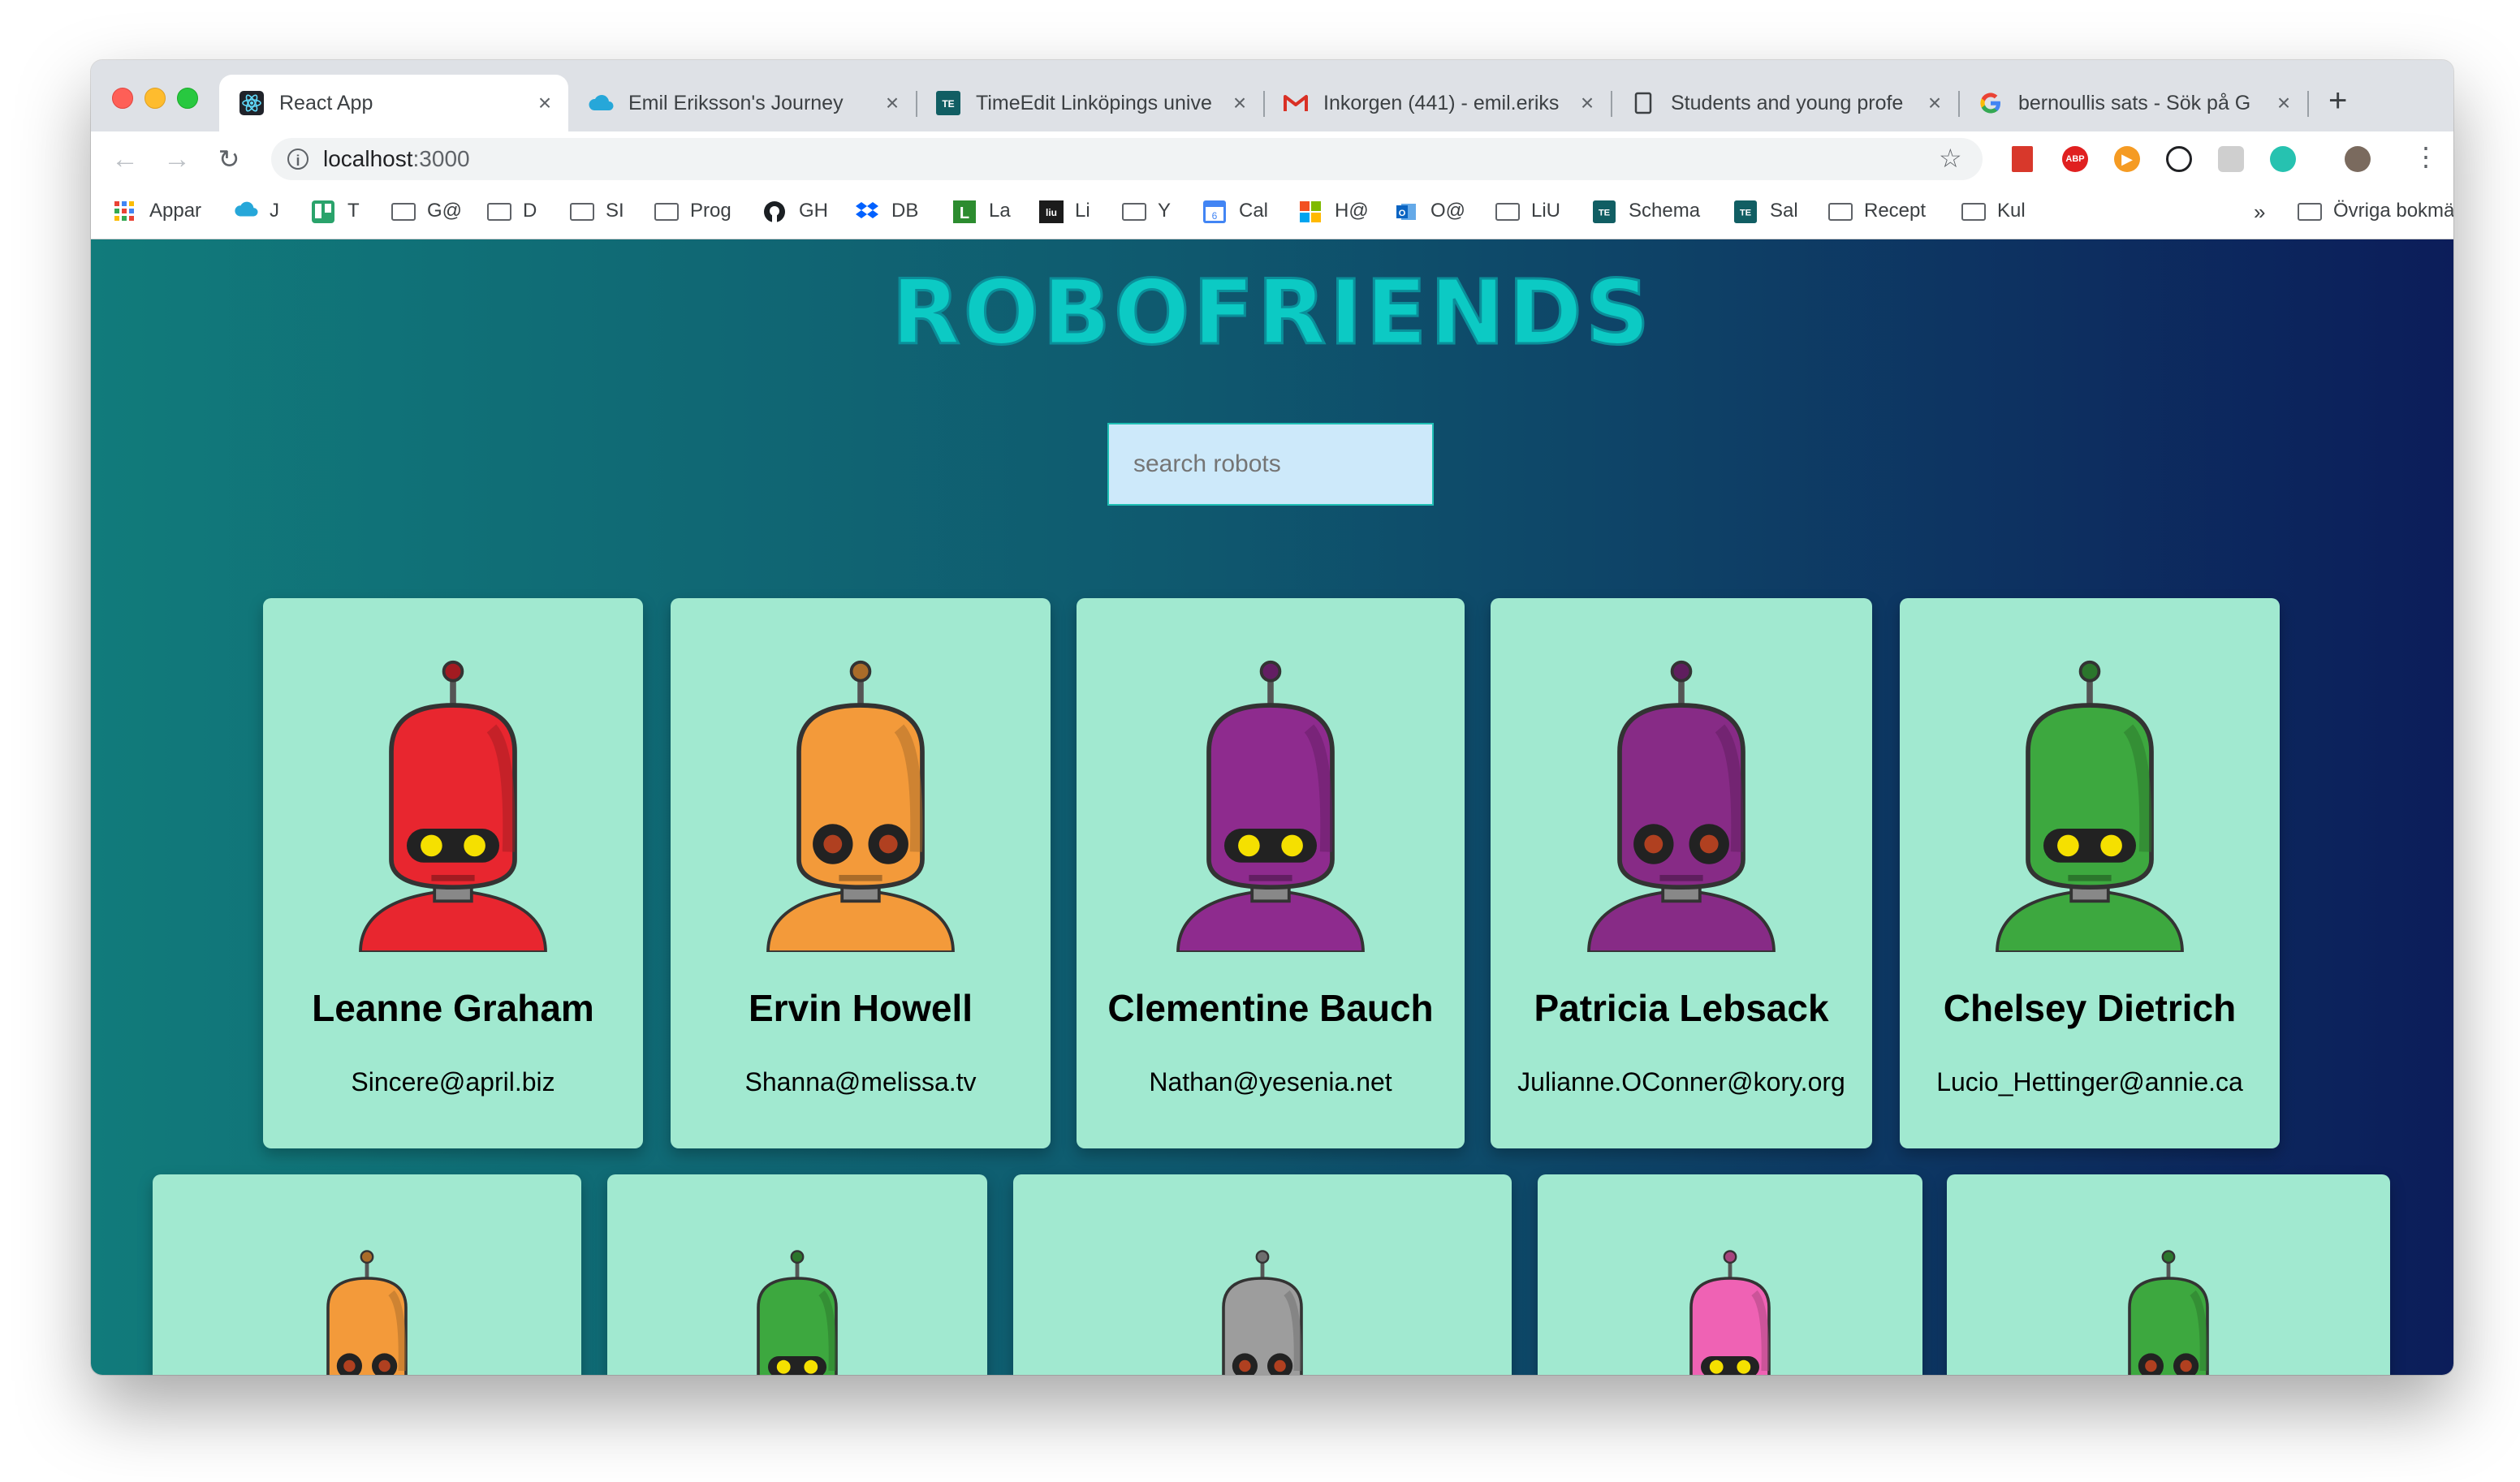 This screenshot has height=1482, width=2520. I want to click on bookmark-gh: GH, so click(796, 211).